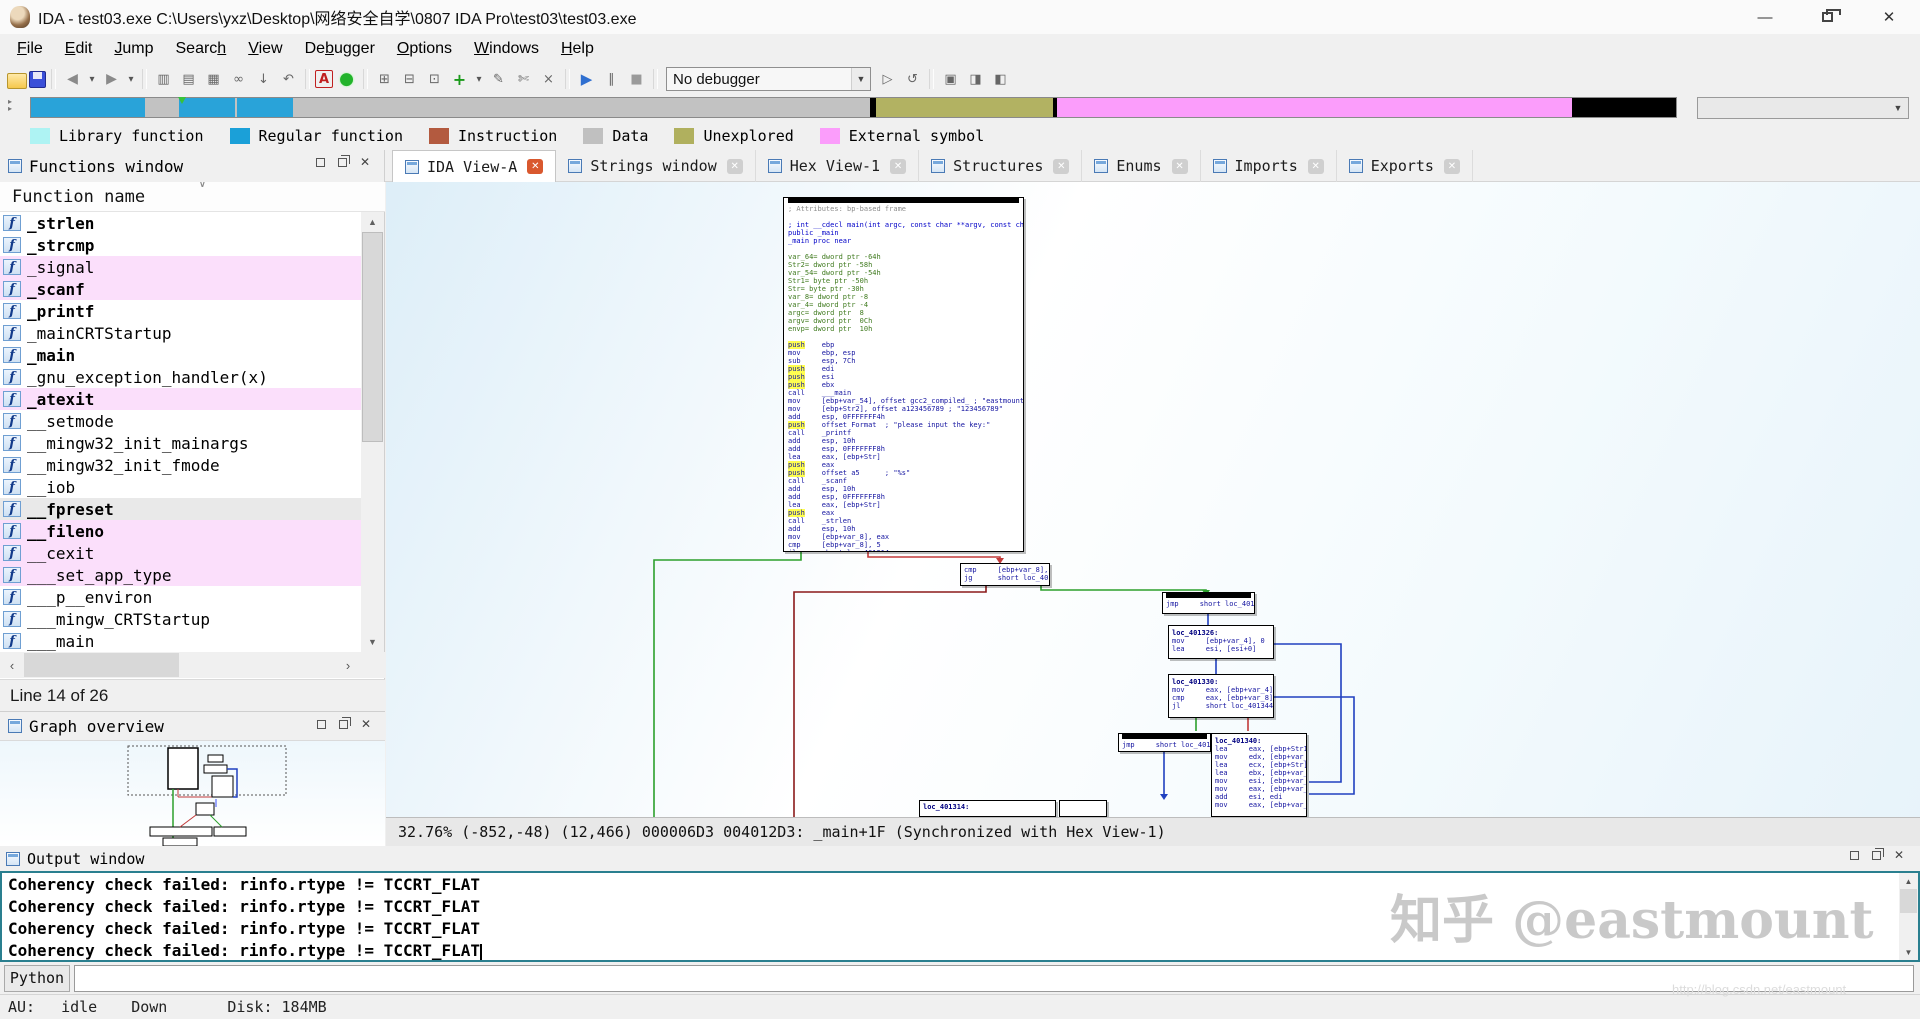 This screenshot has height=1019, width=1920. What do you see at coordinates (340, 49) in the screenshot?
I see `menu-debugger: Debugger` at bounding box center [340, 49].